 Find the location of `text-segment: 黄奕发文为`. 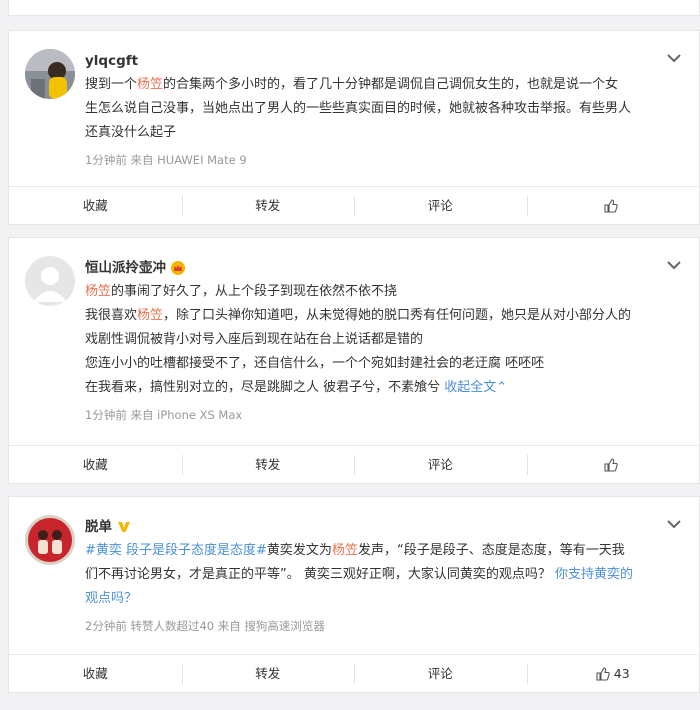

text-segment: 黄奕发文为 is located at coordinates (299, 550).